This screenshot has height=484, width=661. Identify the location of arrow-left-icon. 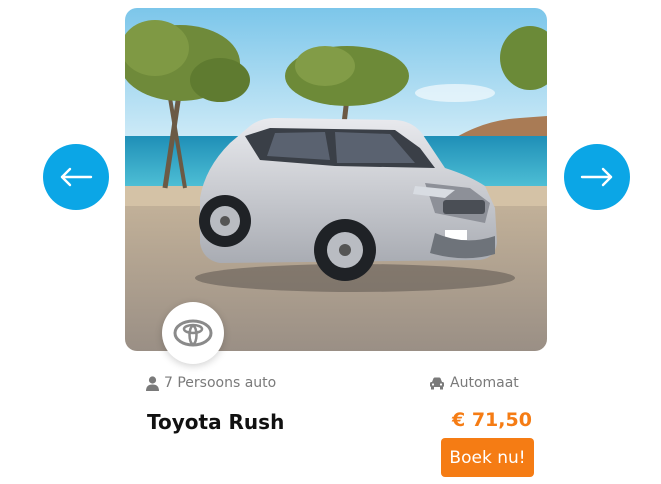
(76, 177).